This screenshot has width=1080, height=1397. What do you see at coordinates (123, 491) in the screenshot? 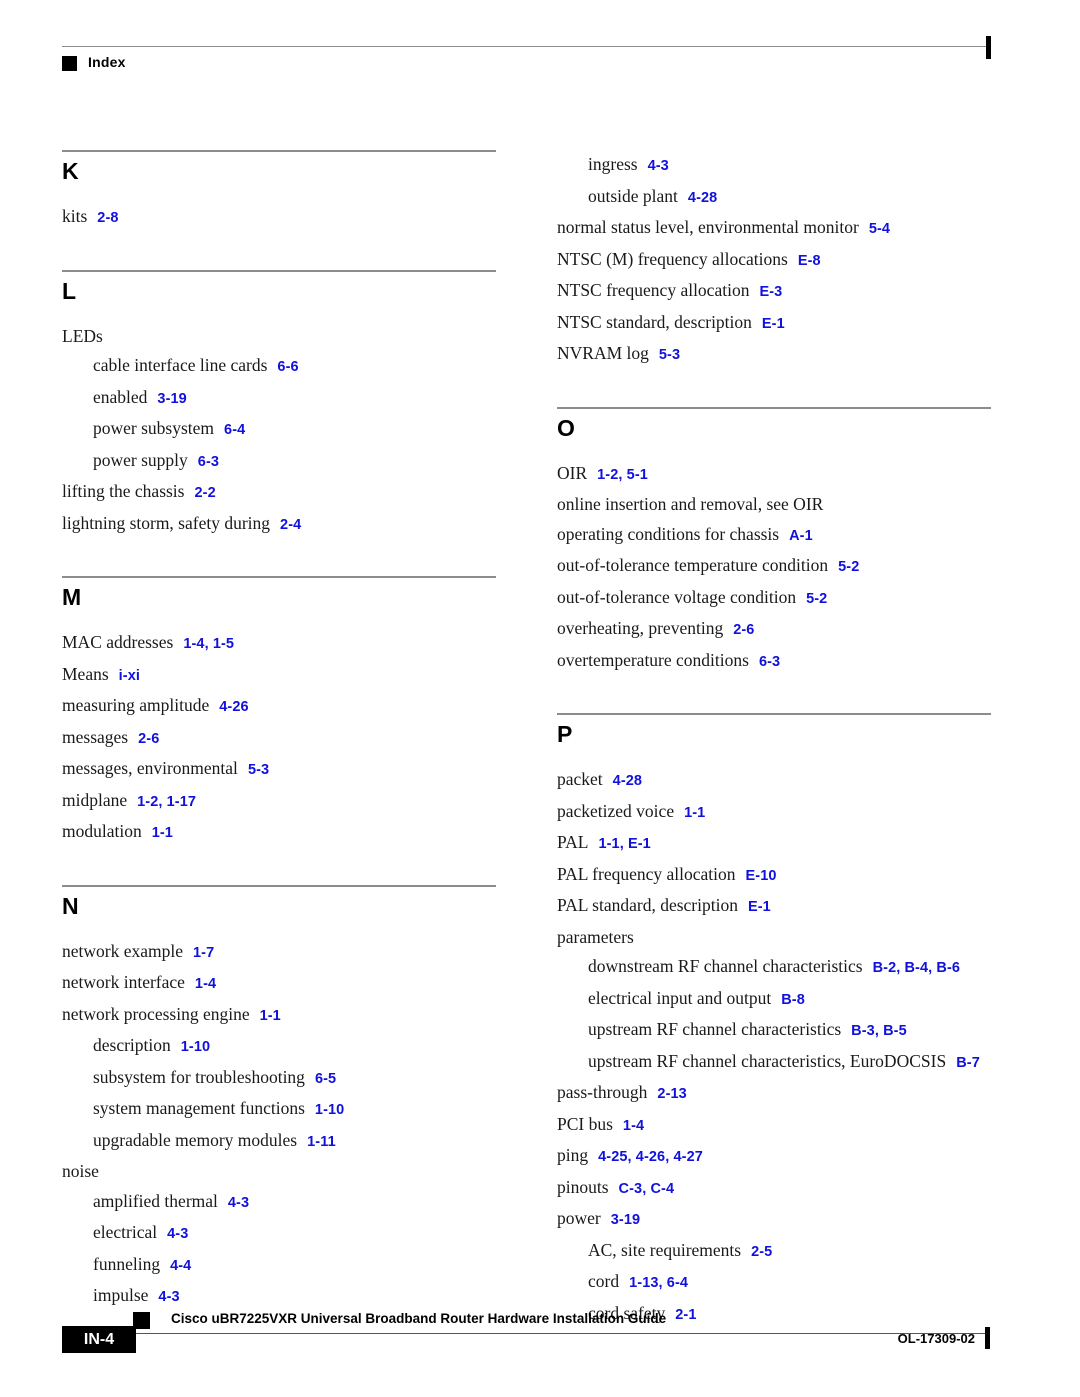
I see `index-entry-text: lifting the chassis` at bounding box center [123, 491].